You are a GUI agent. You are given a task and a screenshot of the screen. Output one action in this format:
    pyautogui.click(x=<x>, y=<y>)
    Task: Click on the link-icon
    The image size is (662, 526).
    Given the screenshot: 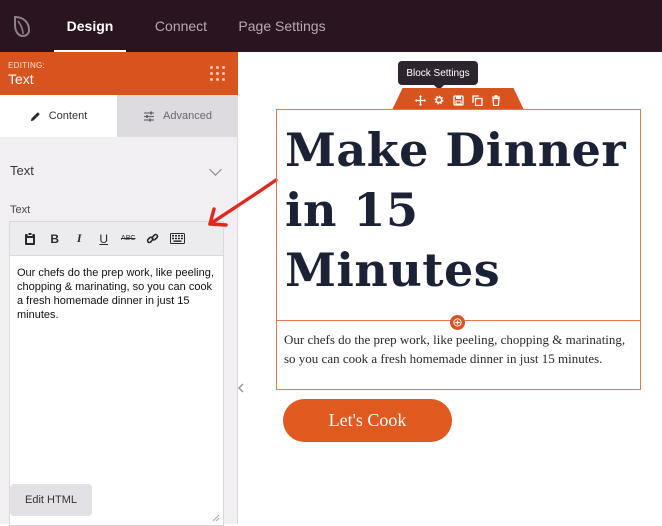 What is the action you would take?
    pyautogui.click(x=153, y=239)
    